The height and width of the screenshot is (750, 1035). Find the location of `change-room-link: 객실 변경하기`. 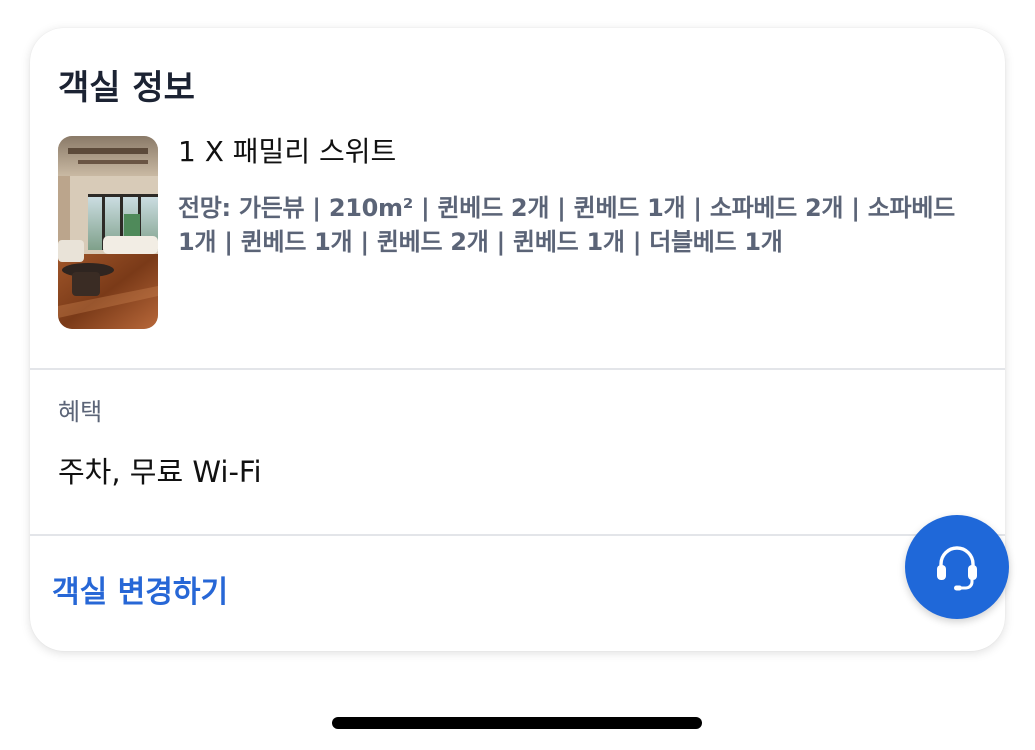

change-room-link: 객실 변경하기 is located at coordinates (140, 593).